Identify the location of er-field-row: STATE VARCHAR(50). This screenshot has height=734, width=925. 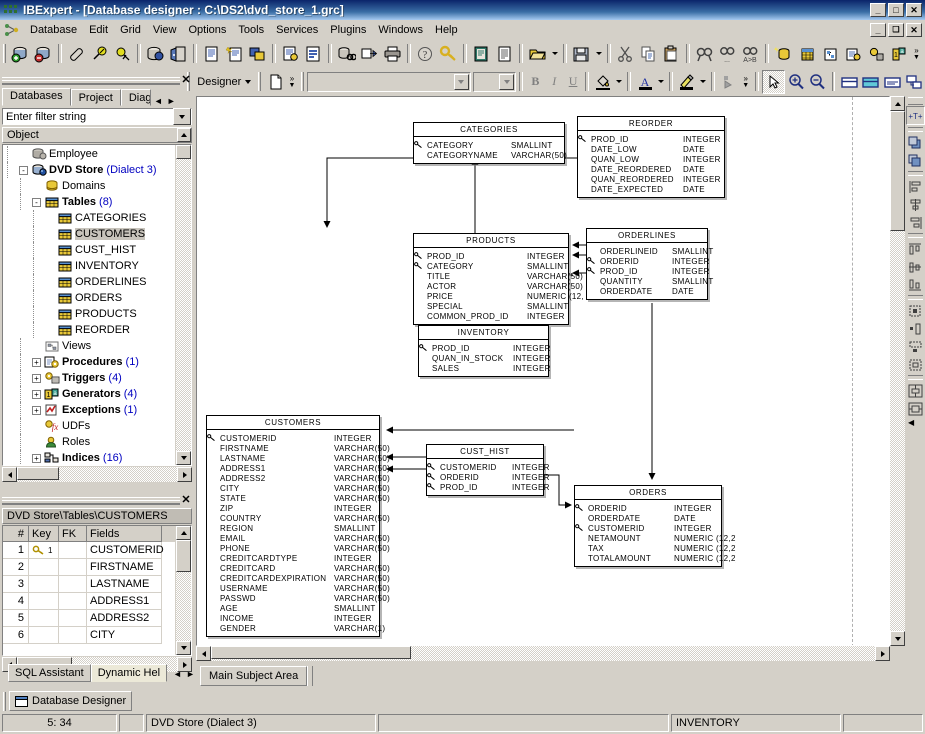
(298, 498).